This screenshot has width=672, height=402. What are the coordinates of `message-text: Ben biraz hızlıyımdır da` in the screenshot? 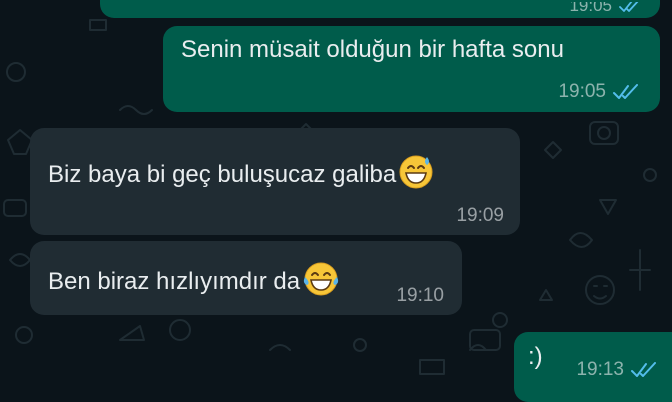 It's located at (194, 282).